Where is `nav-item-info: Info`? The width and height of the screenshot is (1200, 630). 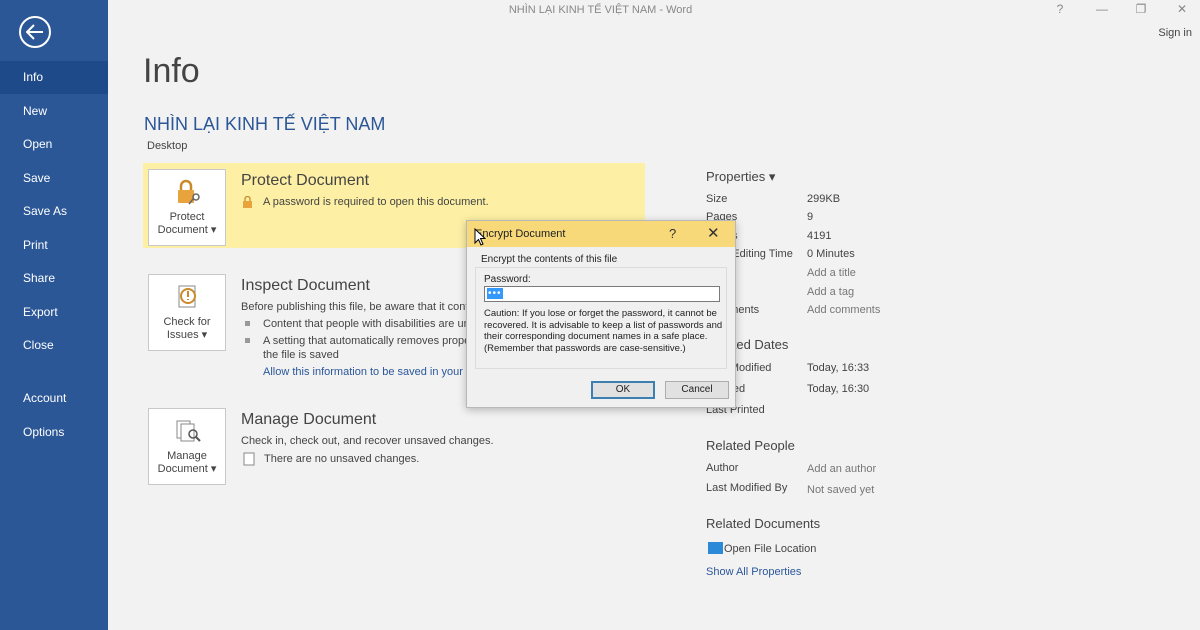
nav-item-info: Info is located at coordinates (54, 77).